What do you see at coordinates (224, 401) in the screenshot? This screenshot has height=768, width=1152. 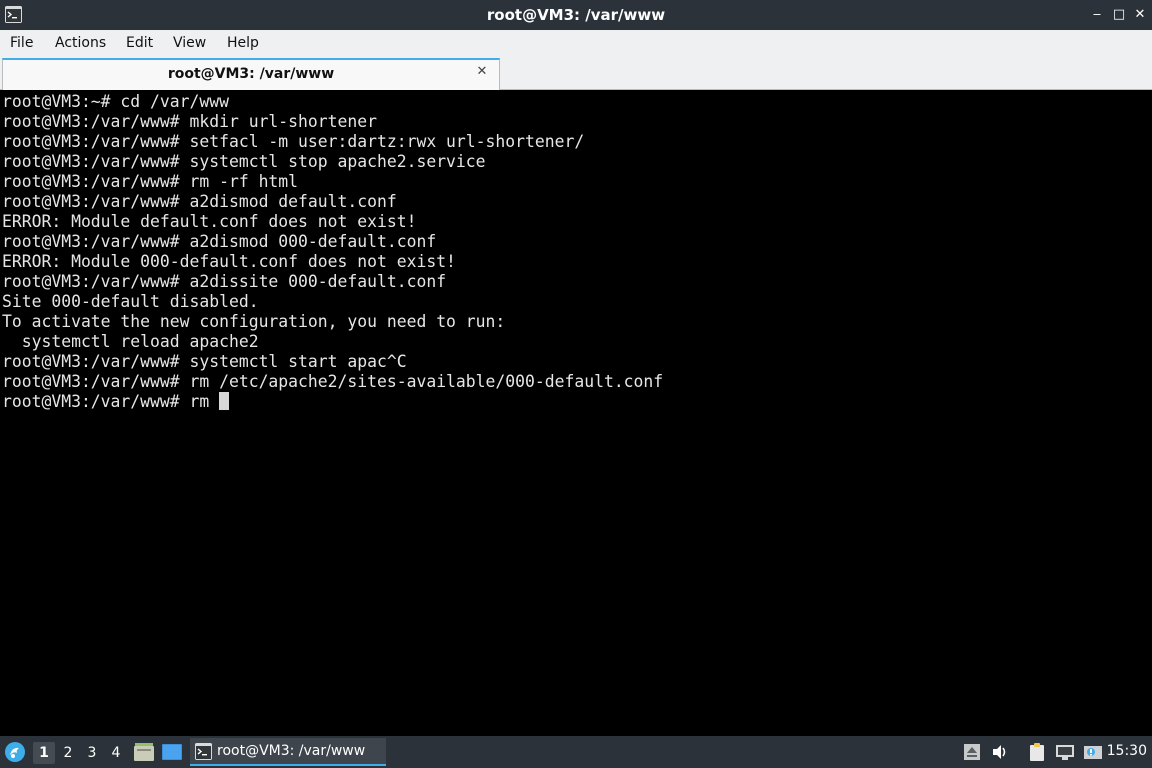 I see `text-cursor` at bounding box center [224, 401].